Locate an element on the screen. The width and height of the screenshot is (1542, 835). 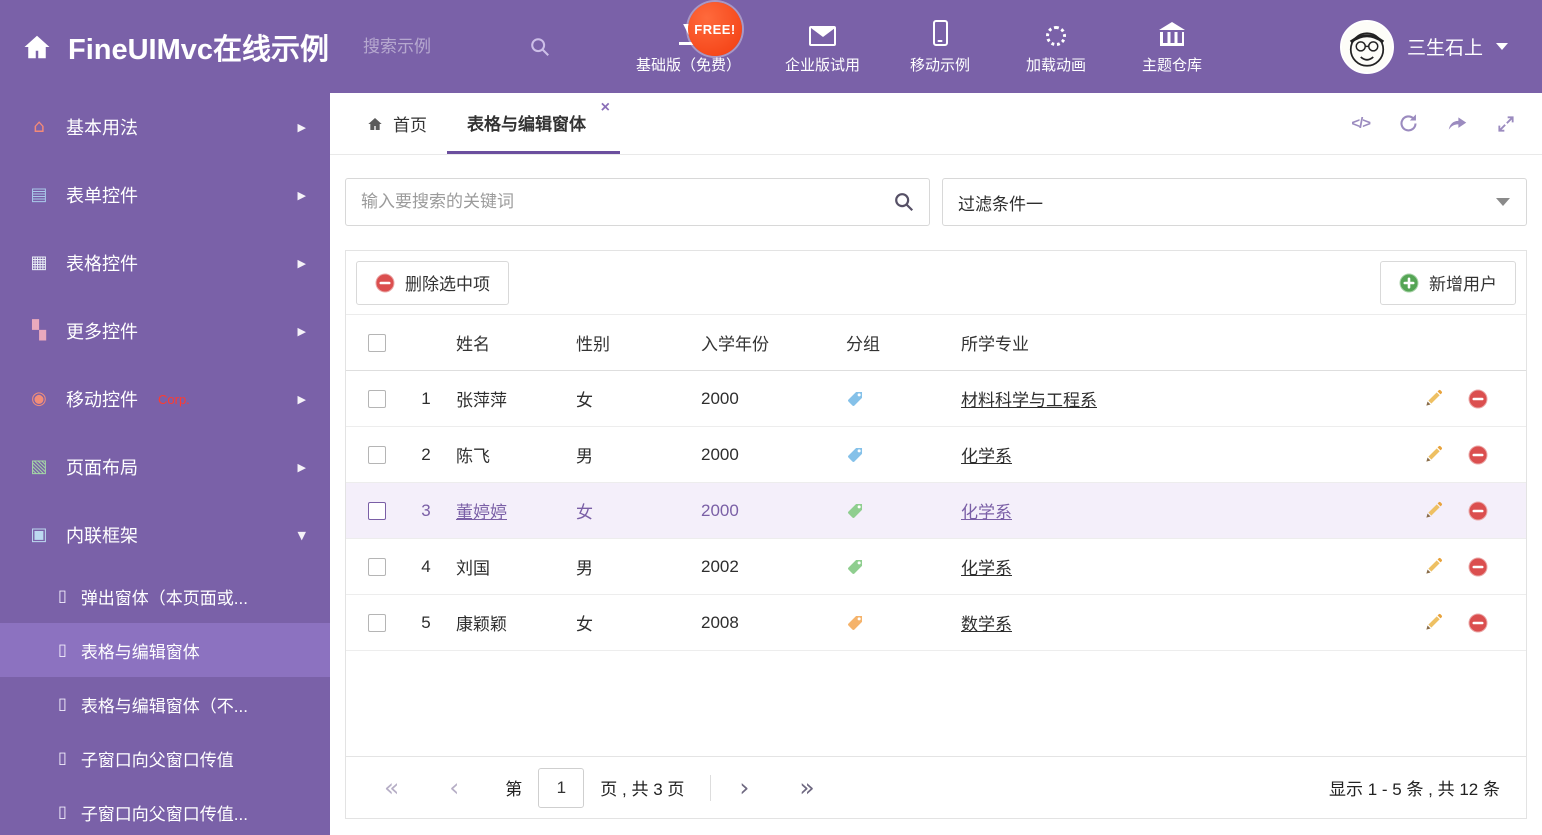
cell-gender: 女 is located at coordinates (584, 512).